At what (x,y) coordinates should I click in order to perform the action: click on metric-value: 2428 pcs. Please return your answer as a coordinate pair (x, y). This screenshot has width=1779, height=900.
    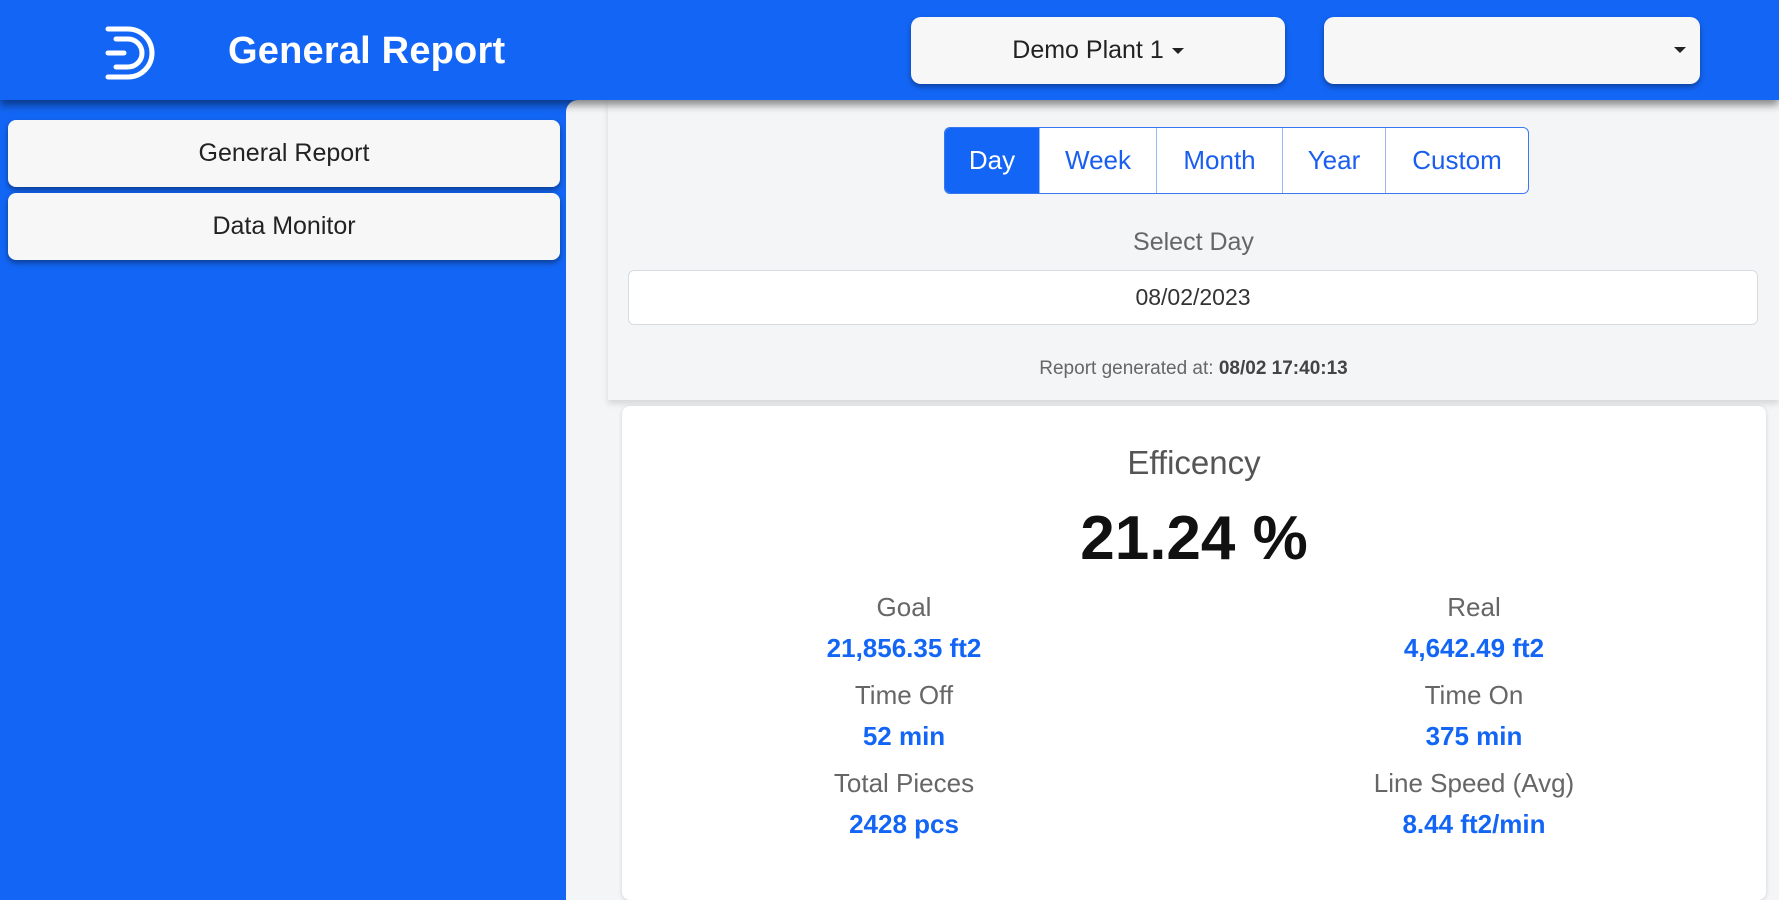
    Looking at the image, I should click on (904, 824).